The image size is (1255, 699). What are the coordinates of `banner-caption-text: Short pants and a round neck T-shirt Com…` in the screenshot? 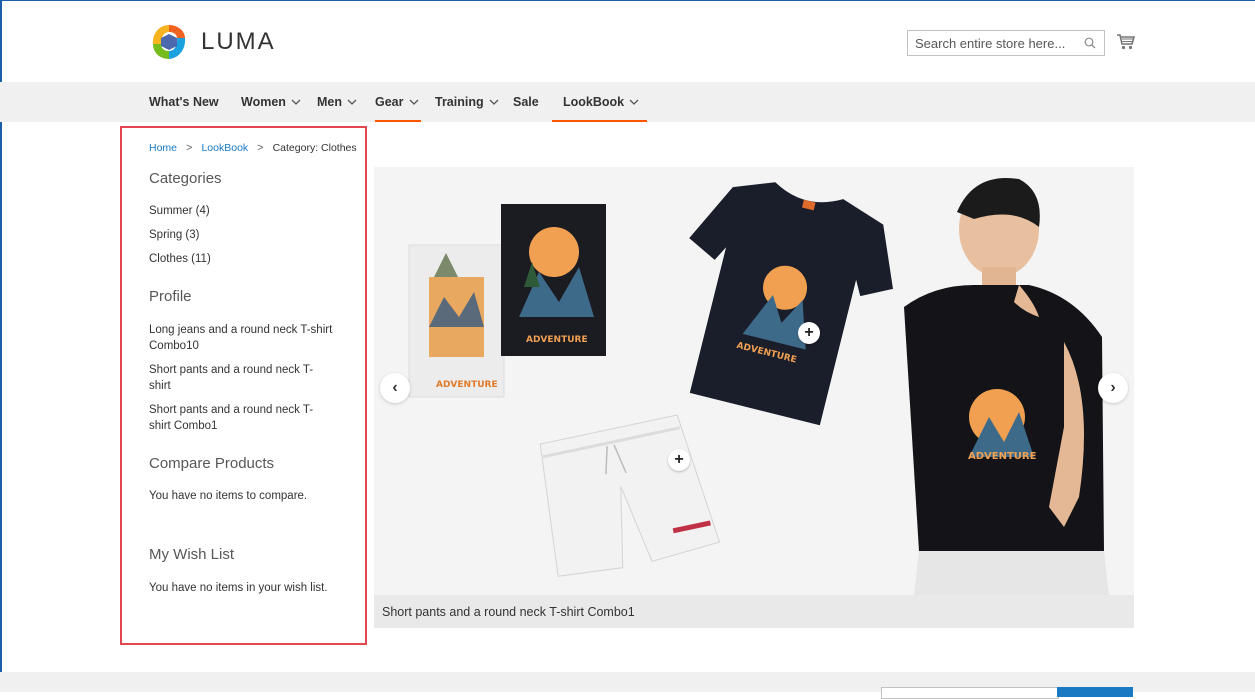 It's located at (508, 611).